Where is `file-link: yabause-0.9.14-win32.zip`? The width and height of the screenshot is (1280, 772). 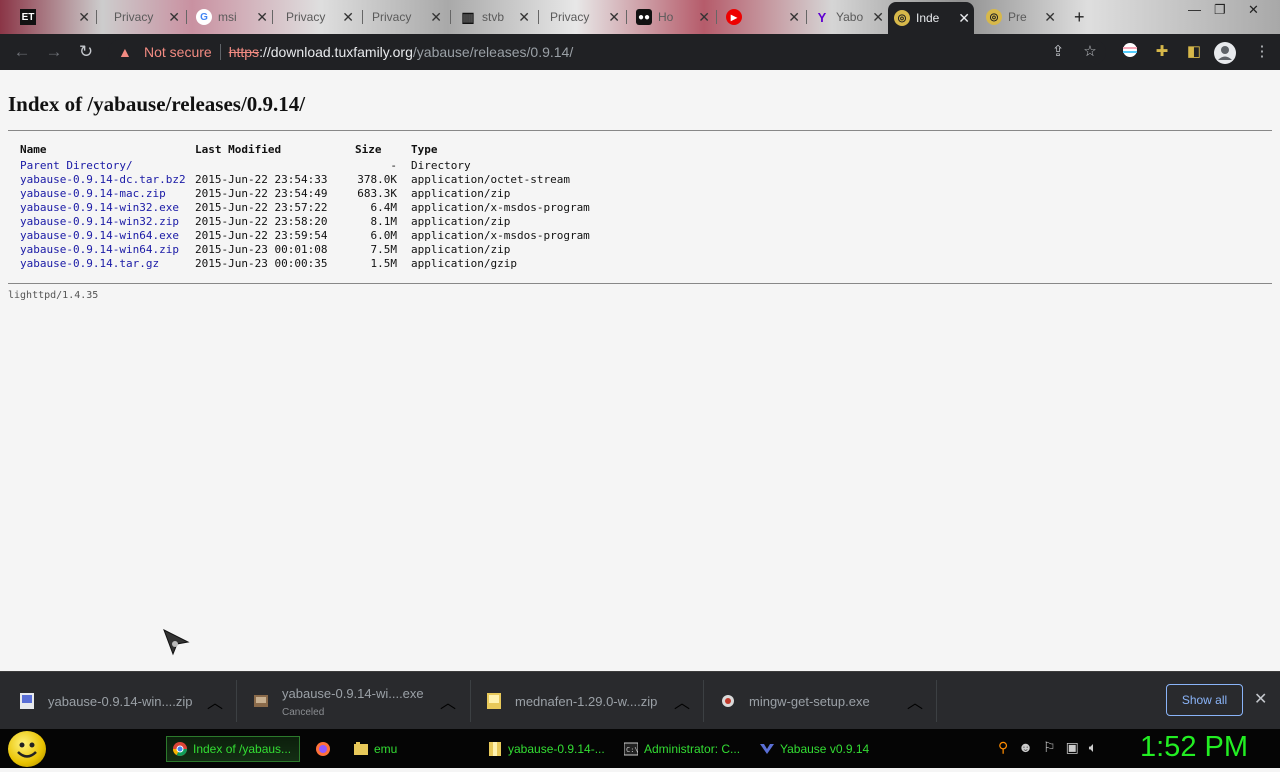 file-link: yabause-0.9.14-win32.zip is located at coordinates (99, 221).